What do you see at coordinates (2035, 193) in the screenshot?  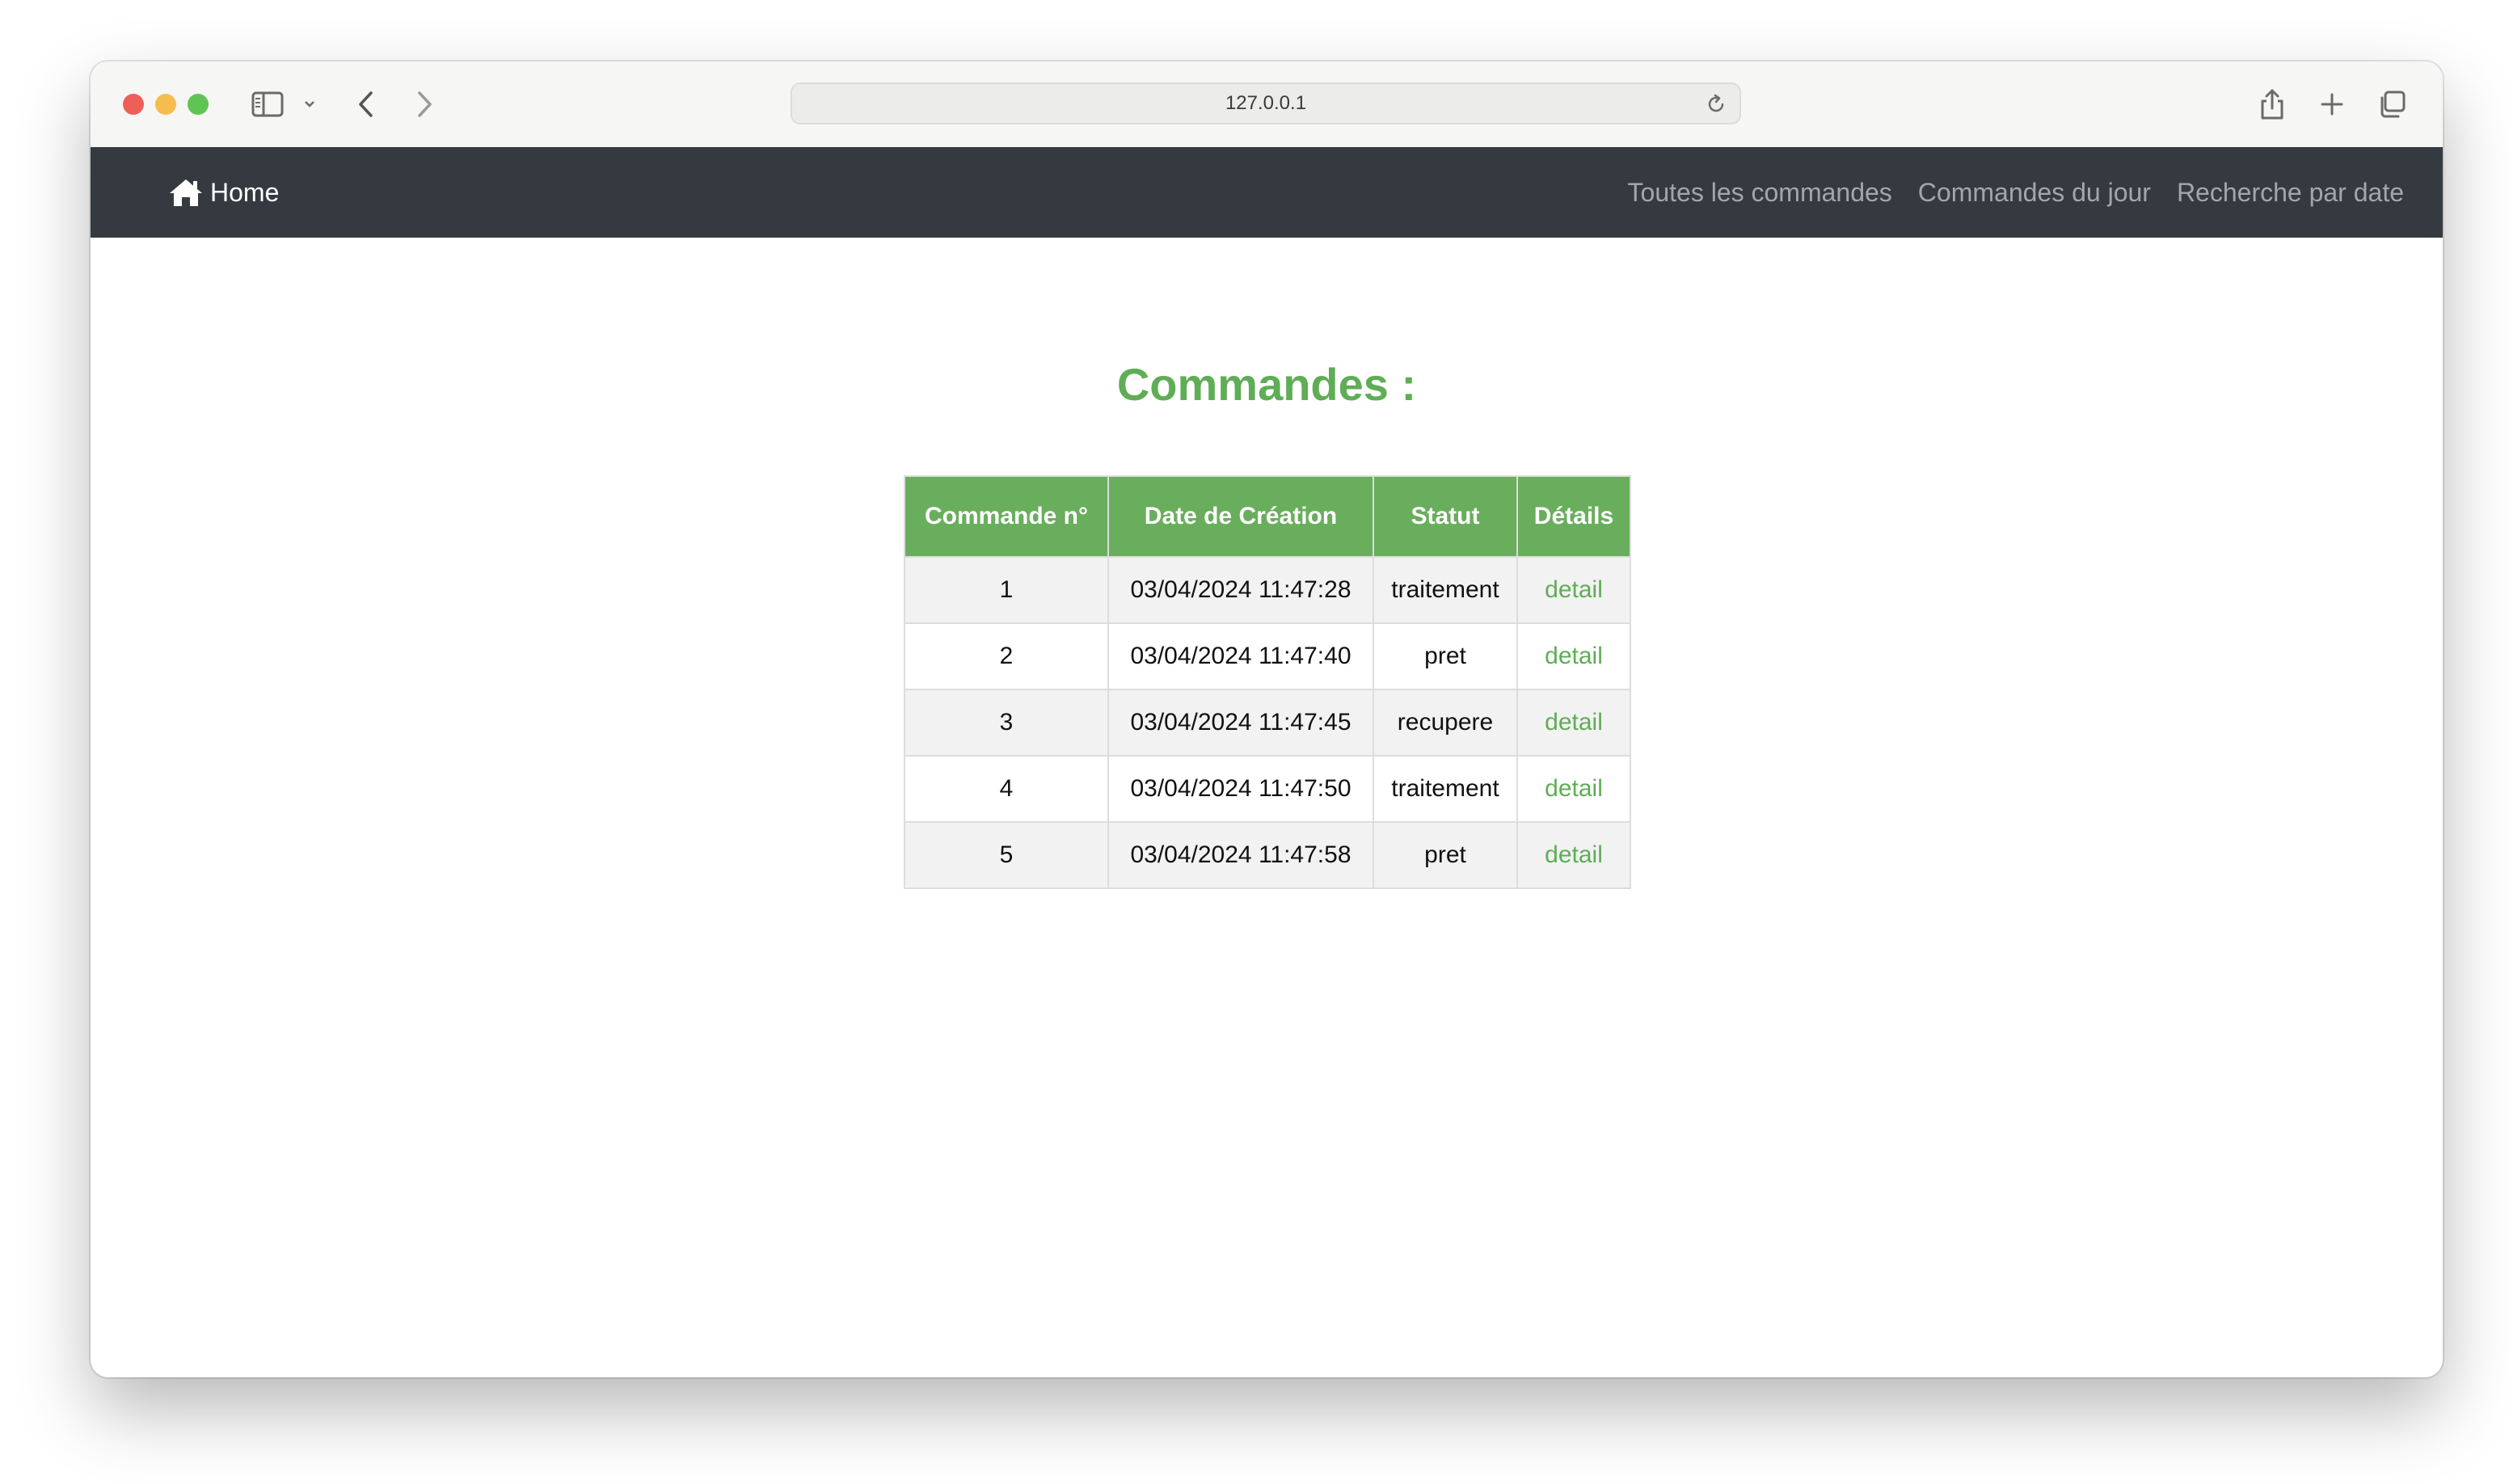 I see `nav-link-todays-orders: Commandes du jour` at bounding box center [2035, 193].